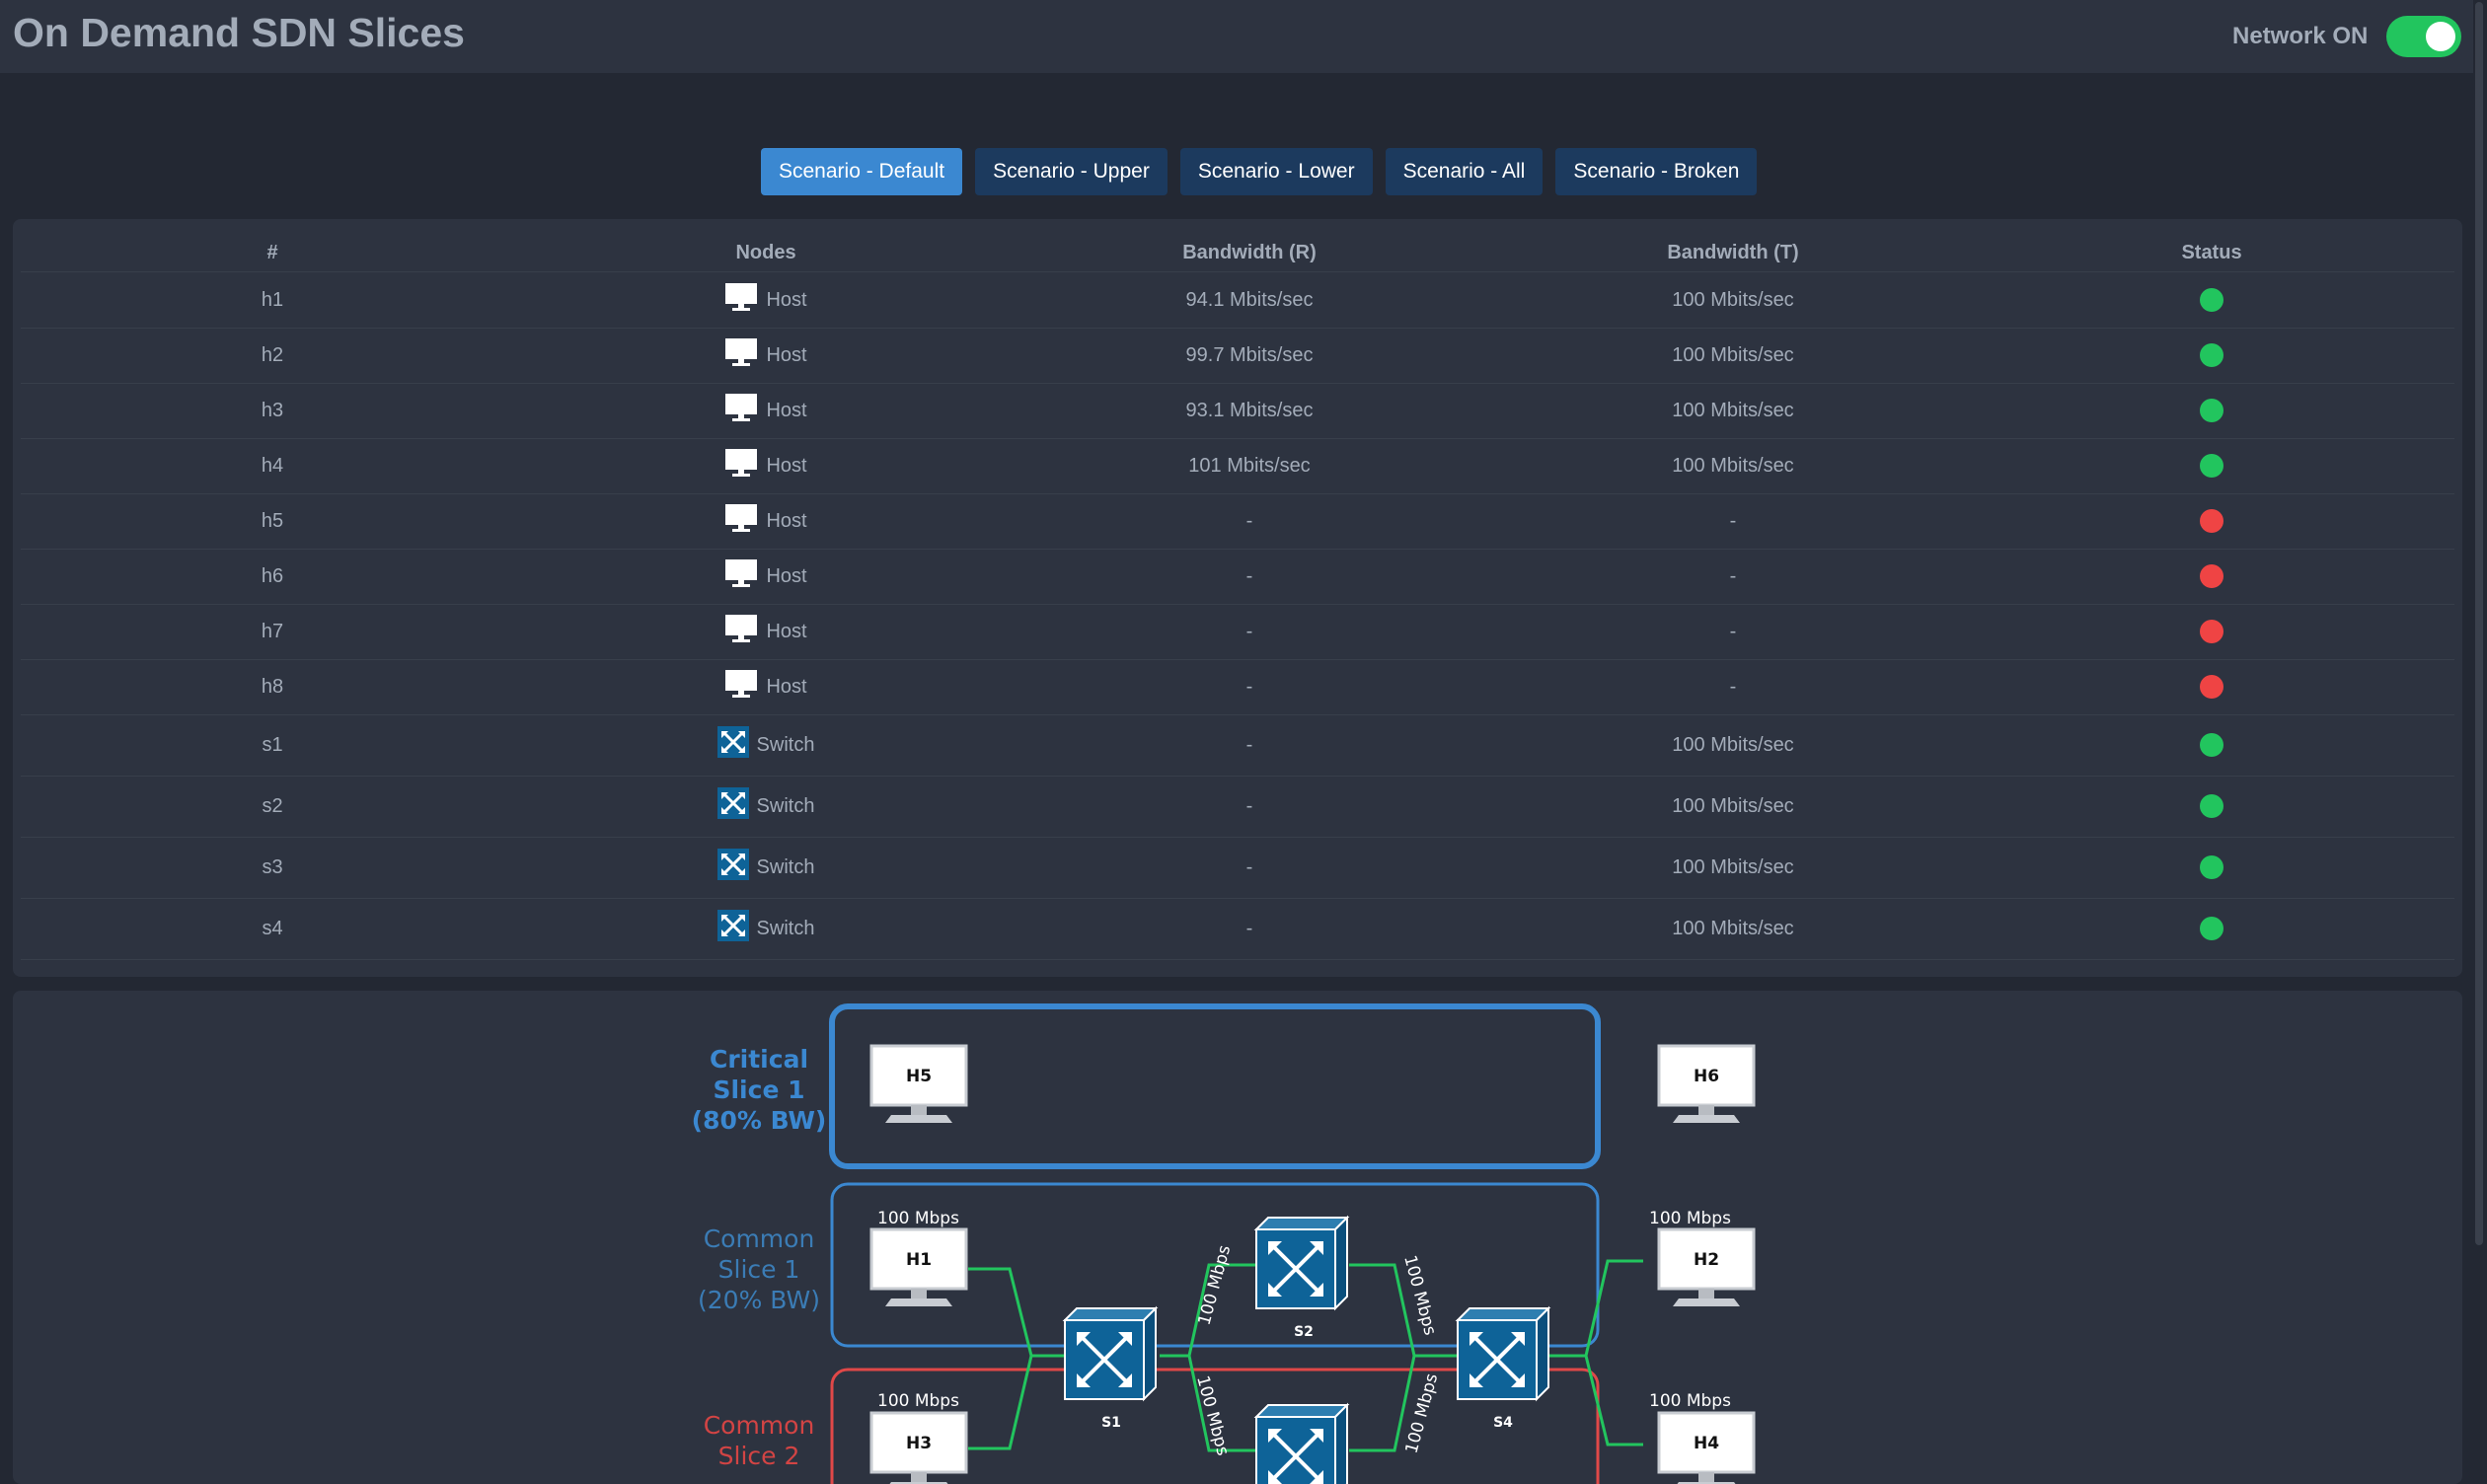  What do you see at coordinates (919, 1260) in the screenshot?
I see `svg-text: H1` at bounding box center [919, 1260].